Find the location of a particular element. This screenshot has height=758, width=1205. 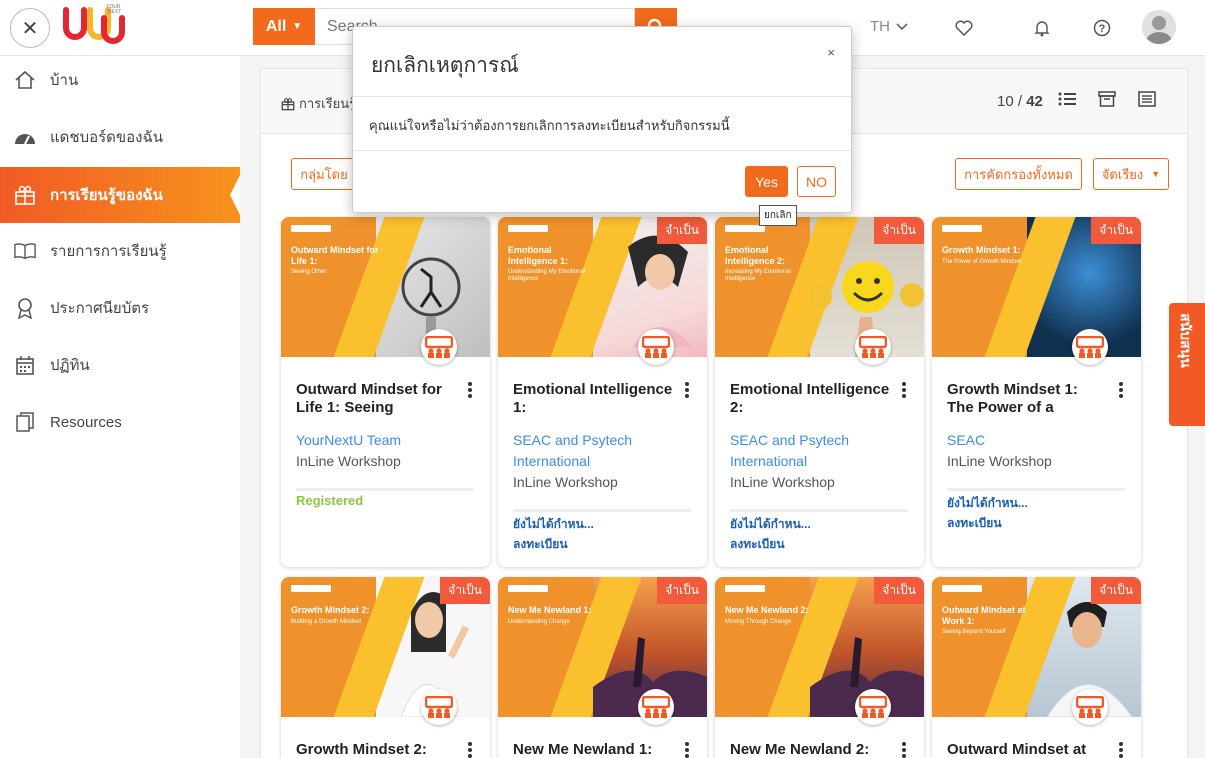

notifications-button is located at coordinates (1042, 28).